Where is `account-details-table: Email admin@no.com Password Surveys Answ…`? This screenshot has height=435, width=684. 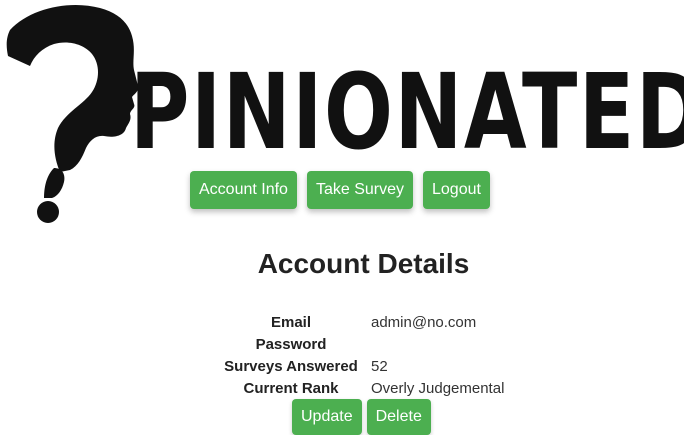
account-details-table: Email admin@no.com Password Surveys Answ… is located at coordinates (360, 356).